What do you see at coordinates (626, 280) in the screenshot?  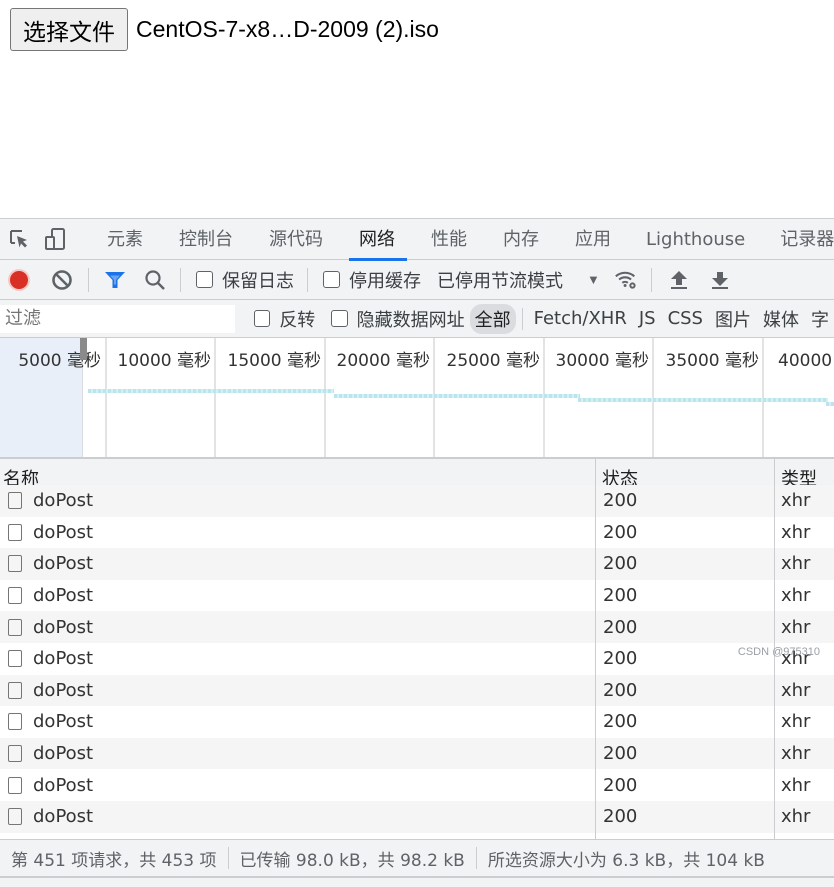 I see `network-conditions-icon` at bounding box center [626, 280].